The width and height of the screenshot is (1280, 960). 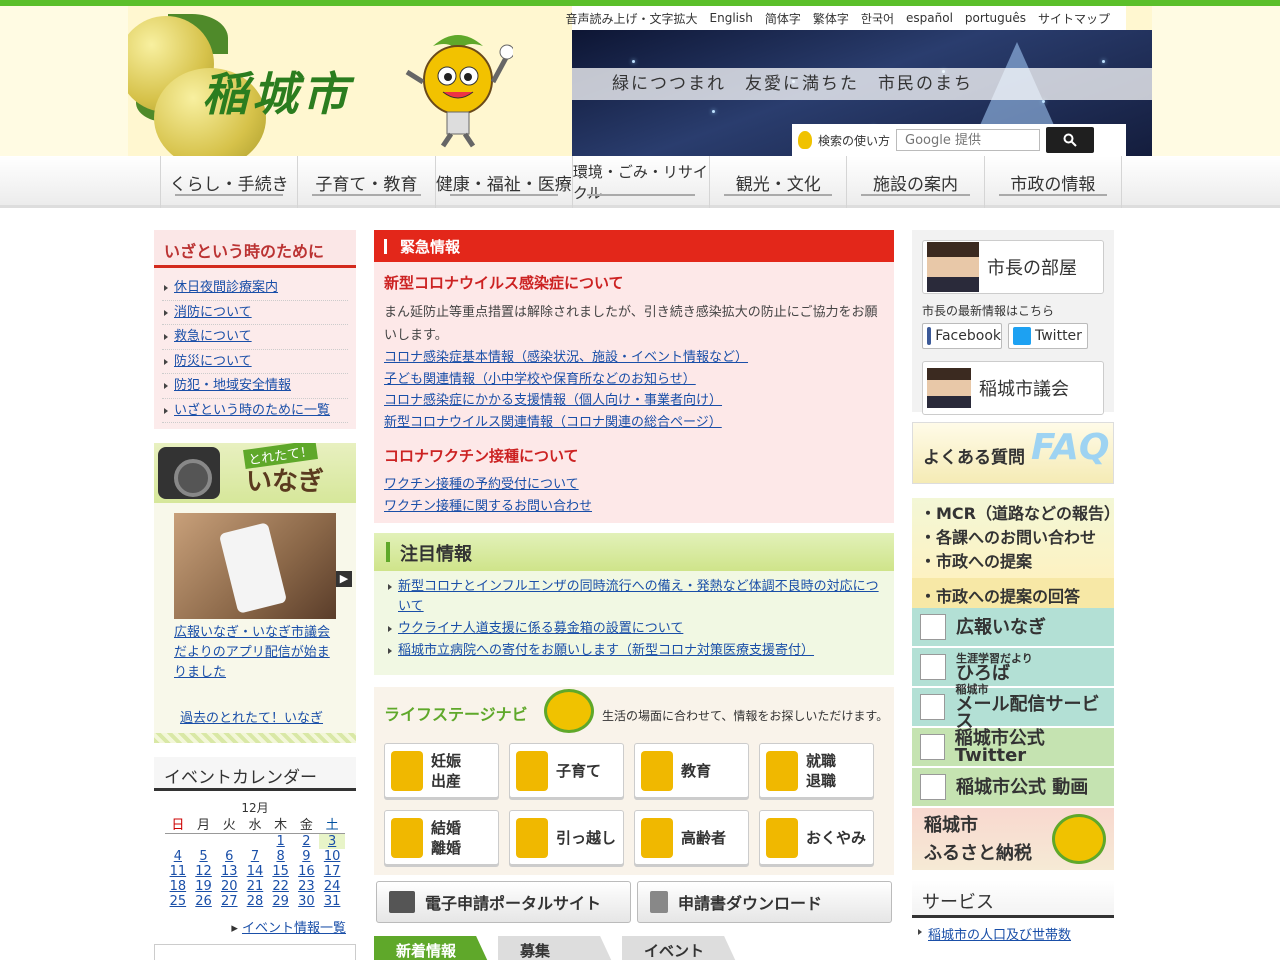 What do you see at coordinates (995, 18) in the screenshot?
I see `lang-link: português` at bounding box center [995, 18].